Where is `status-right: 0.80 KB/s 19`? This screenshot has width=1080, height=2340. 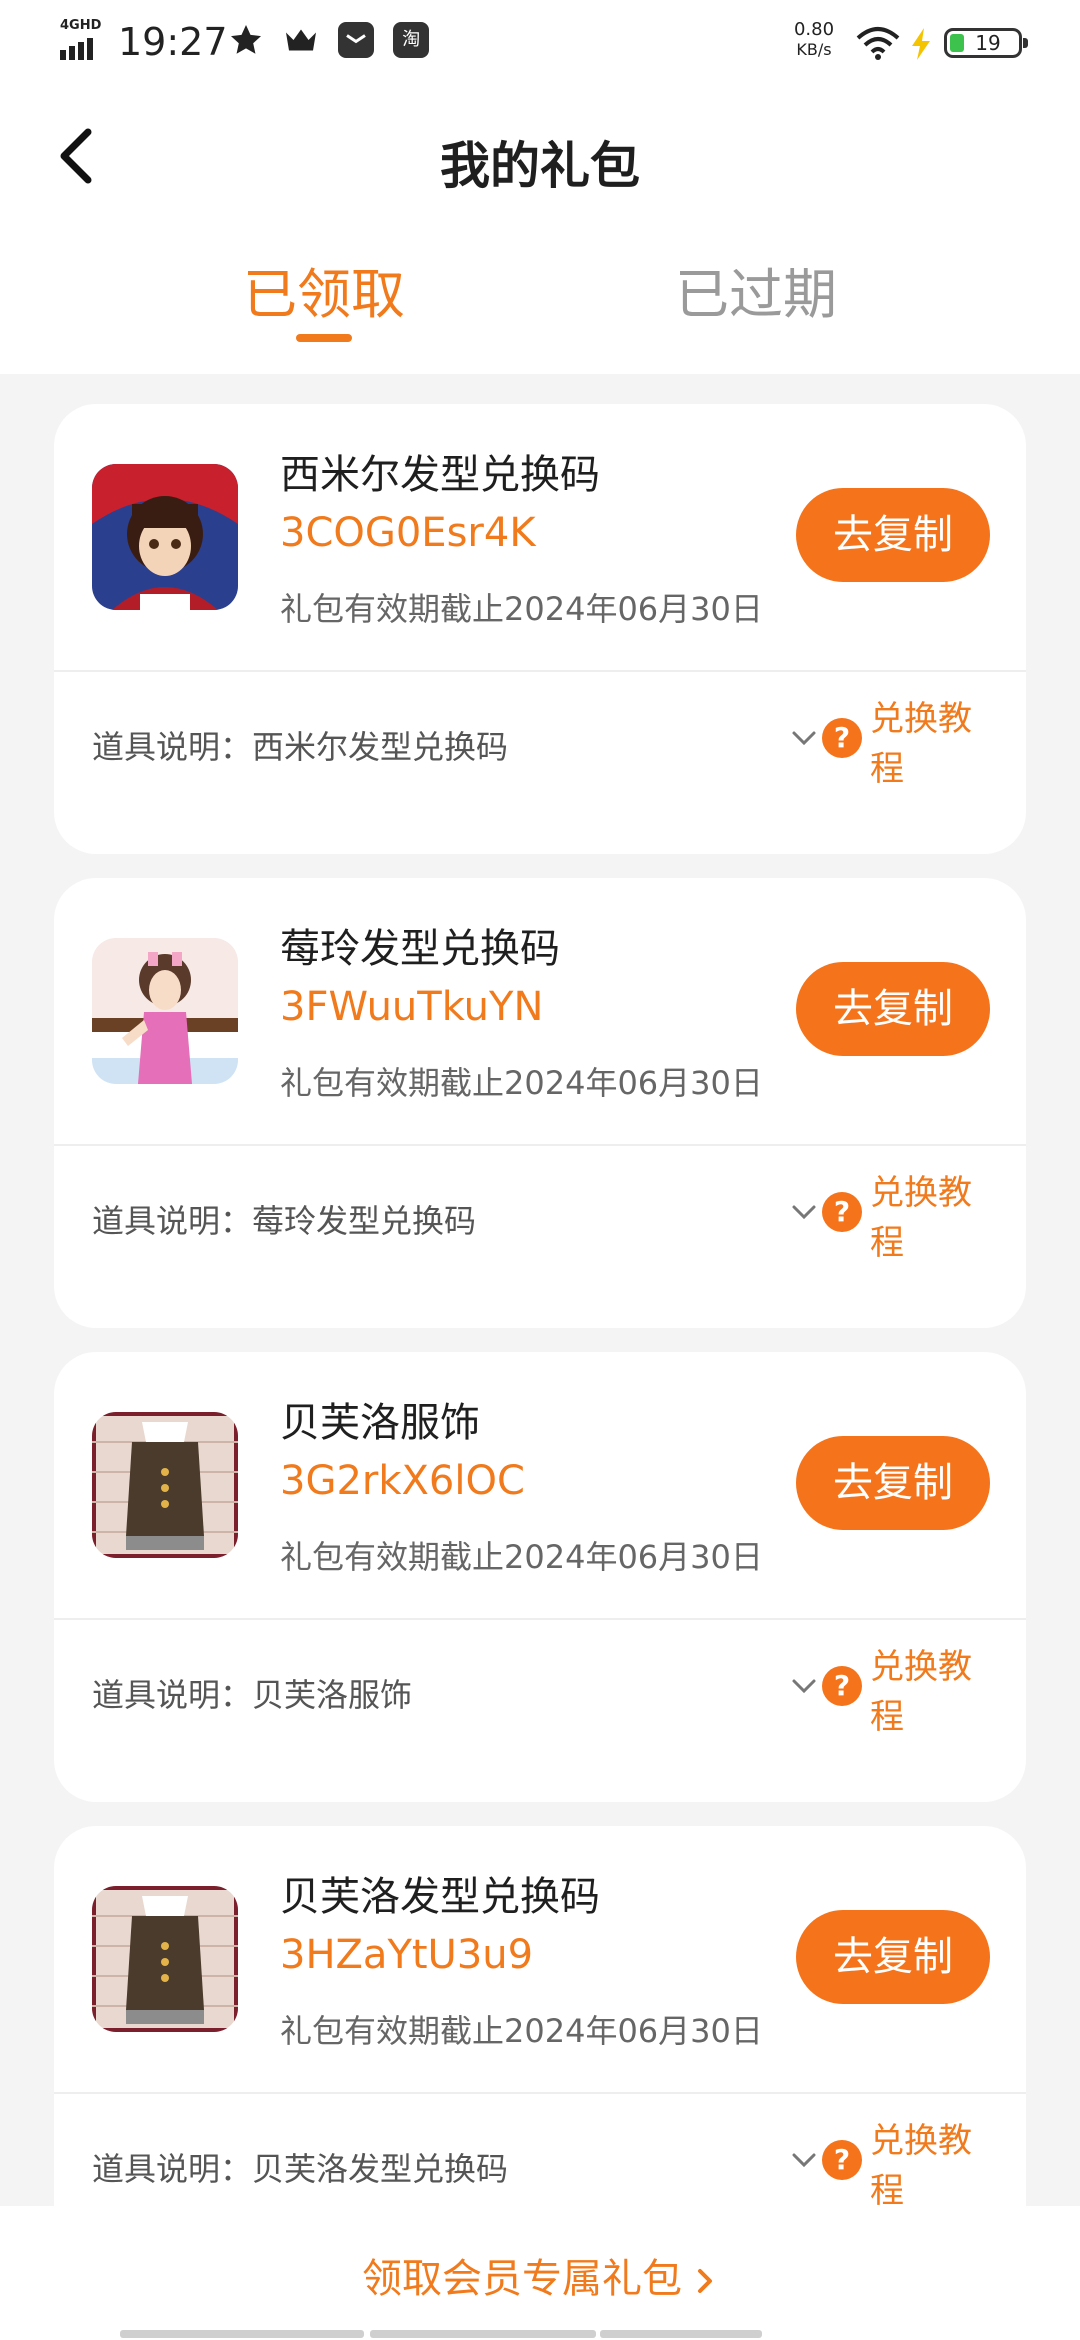
status-right: 0.80 KB/s 19 is located at coordinates (875, 42).